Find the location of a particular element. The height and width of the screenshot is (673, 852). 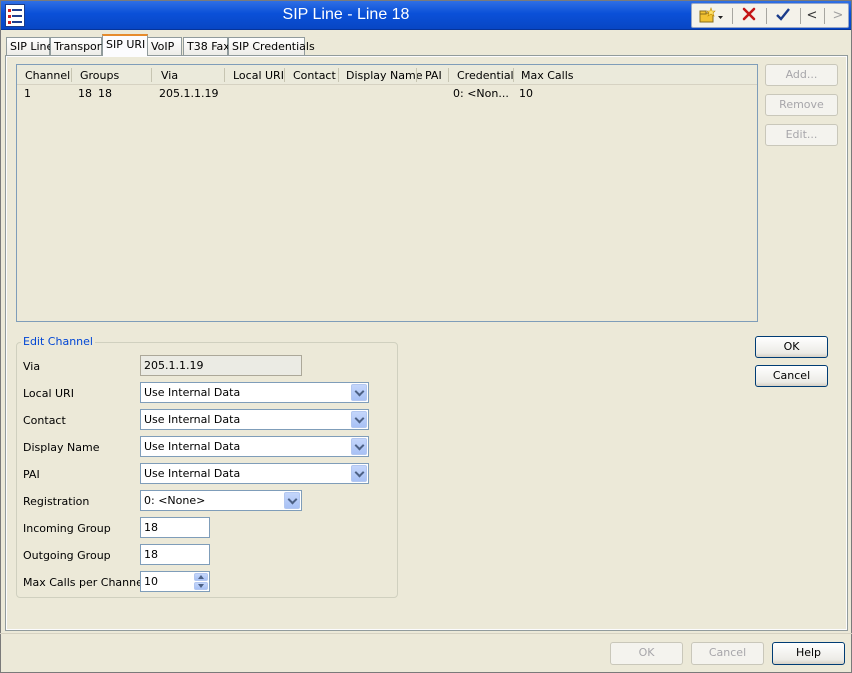

tab-sip-uri: SIP URI is located at coordinates (125, 45).